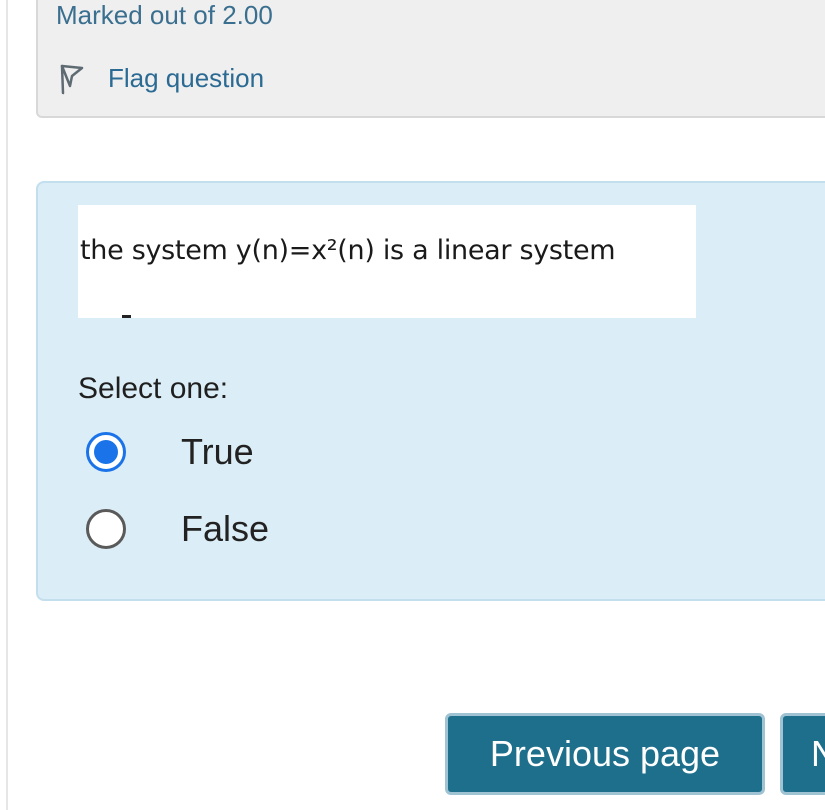 This screenshot has width=825, height=810. What do you see at coordinates (605, 754) in the screenshot?
I see `previous-page-button: Previous page` at bounding box center [605, 754].